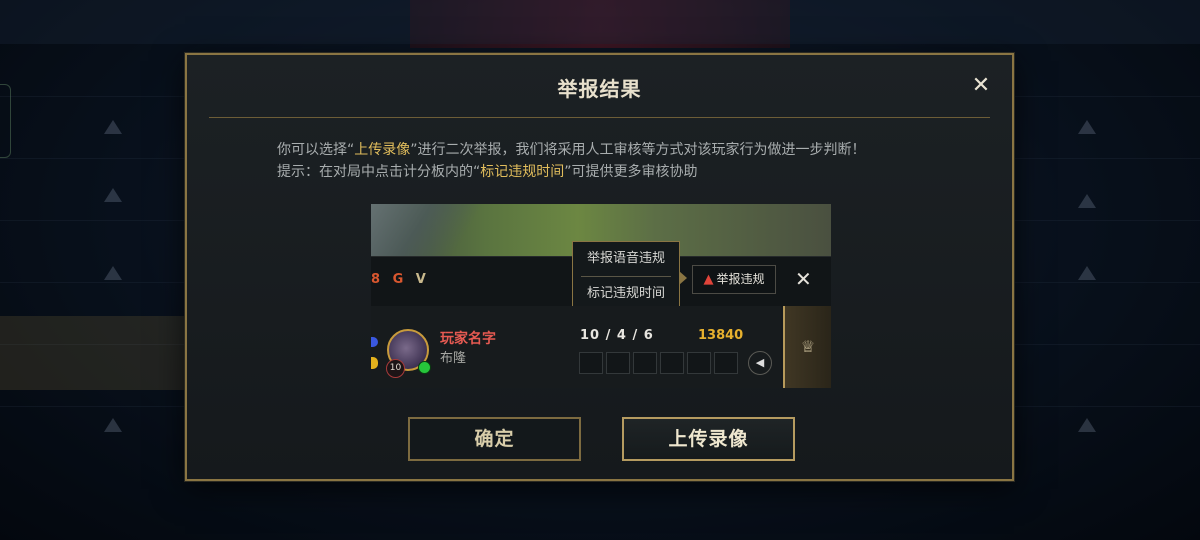 The height and width of the screenshot is (540, 1200). I want to click on gold-stat: 13840, so click(721, 335).